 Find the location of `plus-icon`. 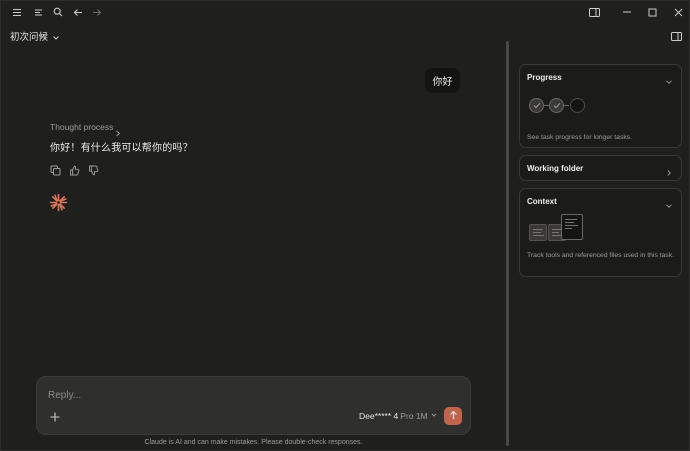

plus-icon is located at coordinates (55, 416).